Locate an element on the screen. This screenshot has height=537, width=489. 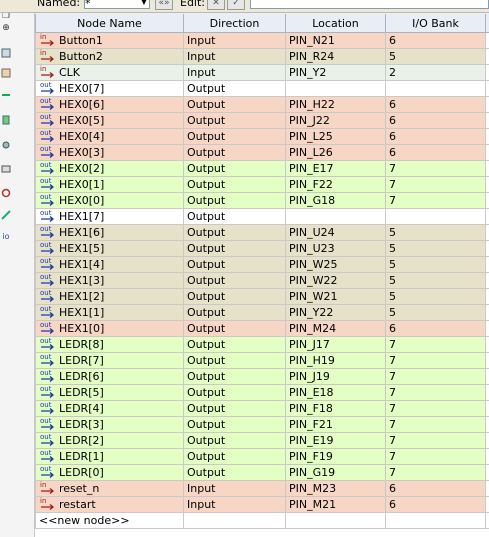
node-name-cell: out LEDR[5] is located at coordinates (109, 392).